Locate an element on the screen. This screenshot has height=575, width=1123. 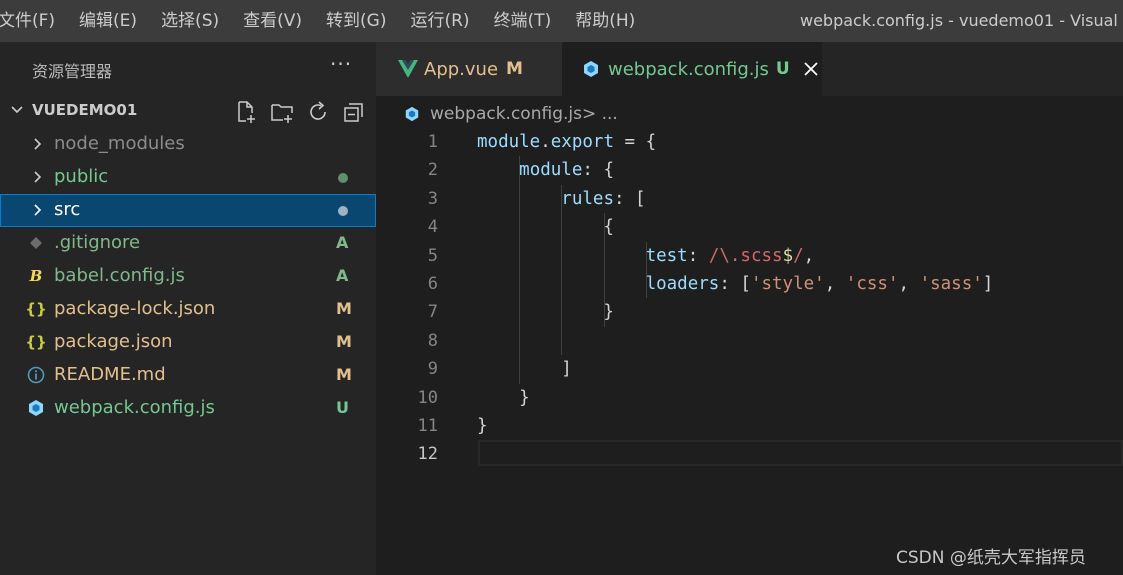
tree-item-label: README.md is located at coordinates (110, 374).